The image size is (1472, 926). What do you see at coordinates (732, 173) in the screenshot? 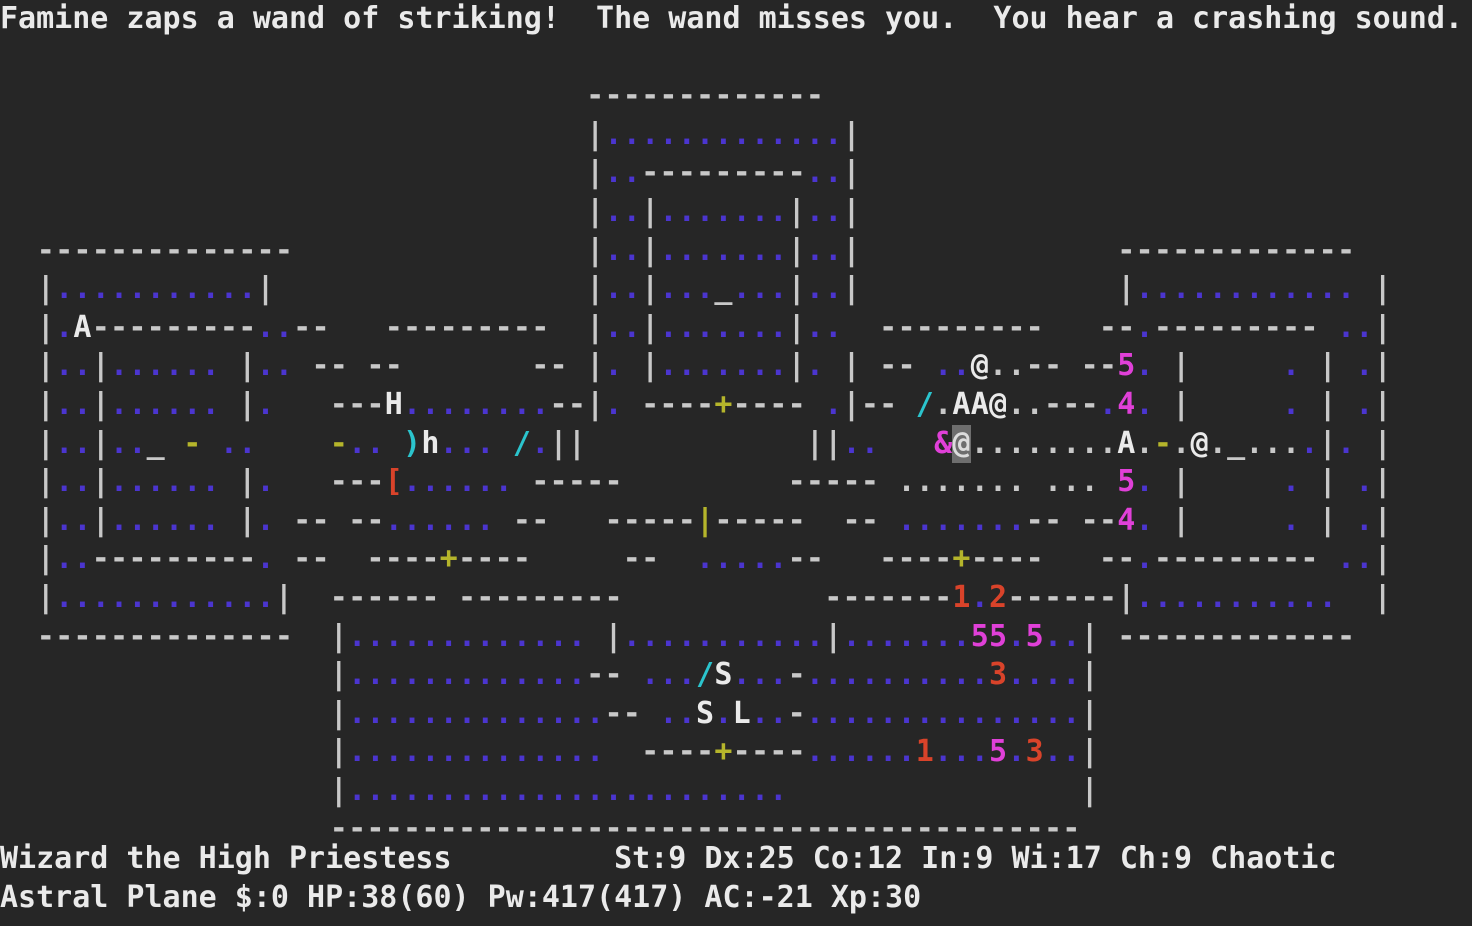
I see `map-row: |..---------..|` at bounding box center [732, 173].